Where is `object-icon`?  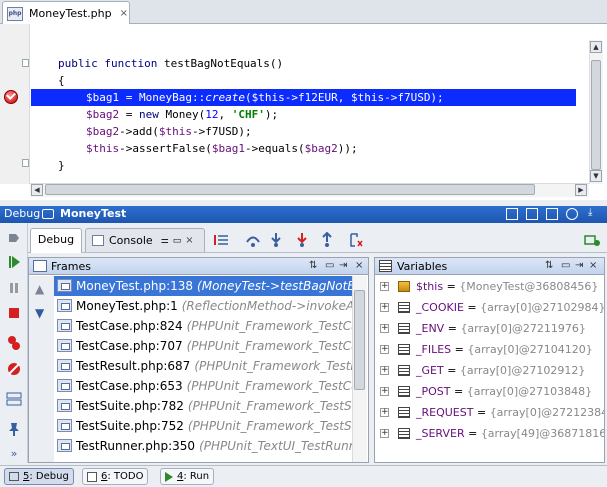
object-icon is located at coordinates (404, 286).